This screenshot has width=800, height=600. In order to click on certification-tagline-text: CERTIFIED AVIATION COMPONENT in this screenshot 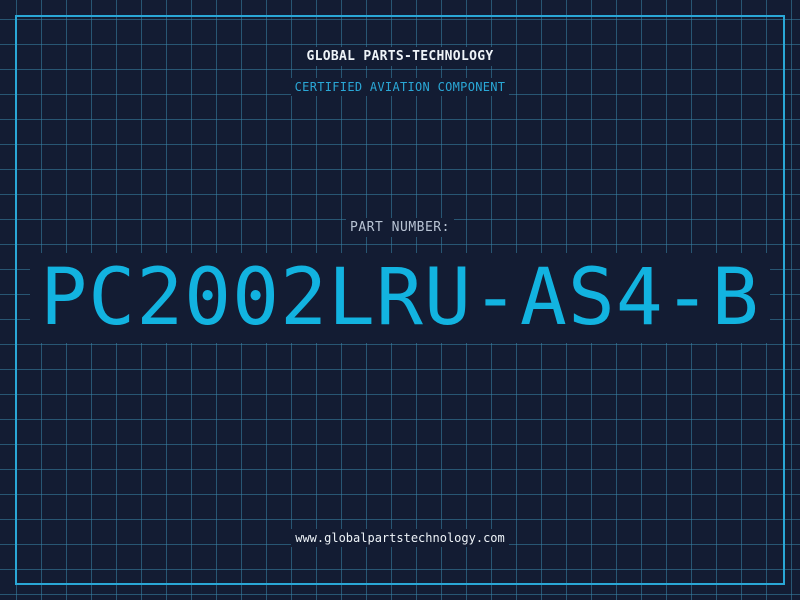, I will do `click(400, 87)`.